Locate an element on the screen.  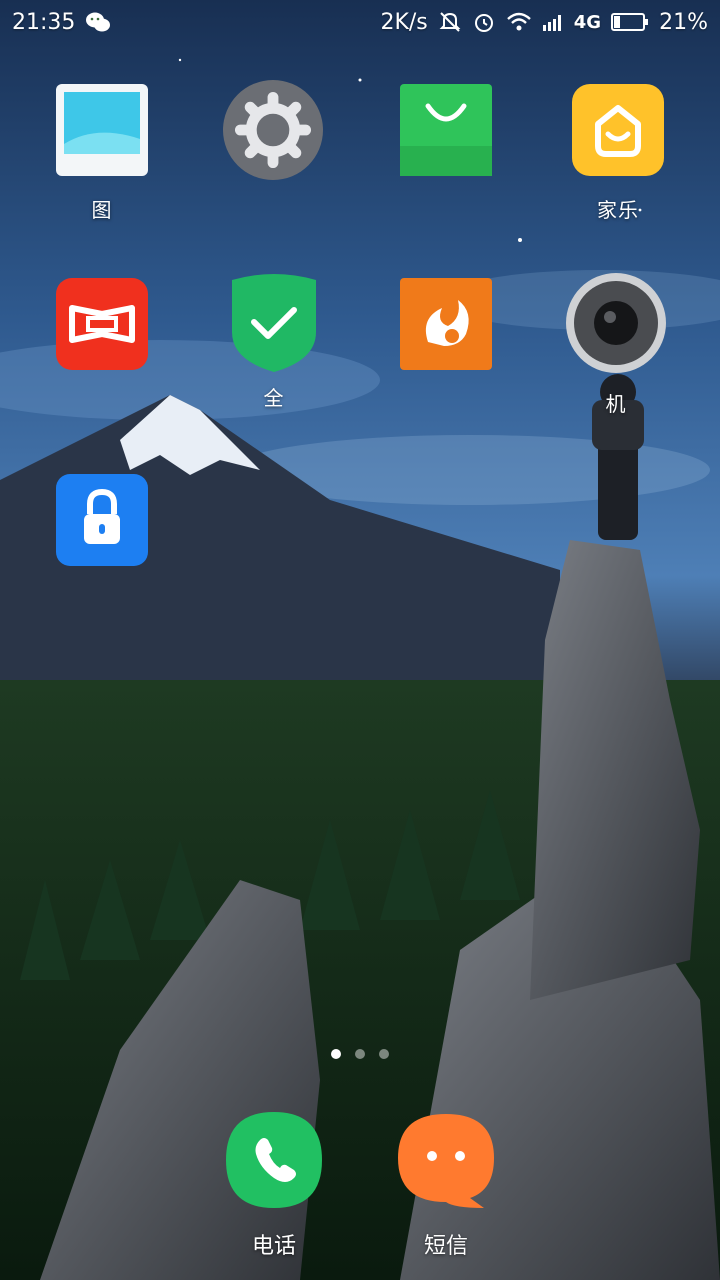
wifi-icon is located at coordinates (519, 22).